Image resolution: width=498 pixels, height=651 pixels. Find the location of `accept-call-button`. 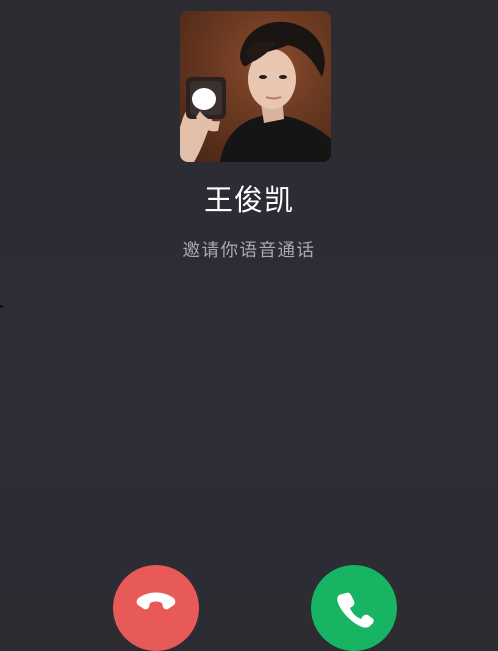

accept-call-button is located at coordinates (354, 608).